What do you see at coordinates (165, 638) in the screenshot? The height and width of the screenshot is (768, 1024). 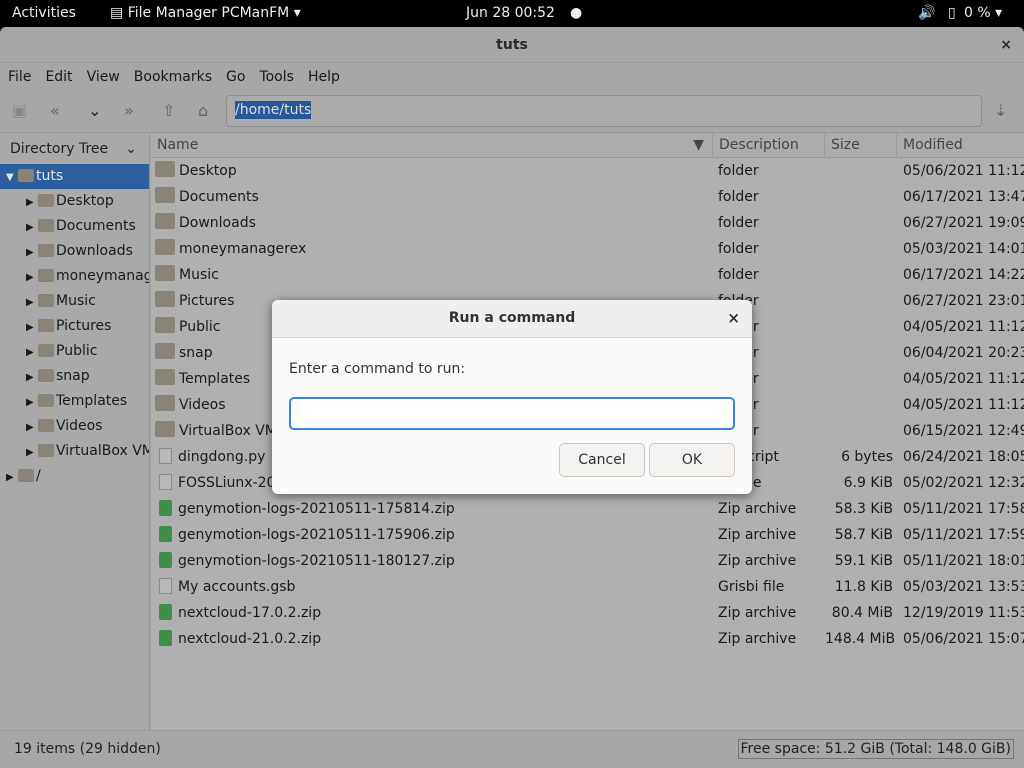 I see `zip-file-icon` at bounding box center [165, 638].